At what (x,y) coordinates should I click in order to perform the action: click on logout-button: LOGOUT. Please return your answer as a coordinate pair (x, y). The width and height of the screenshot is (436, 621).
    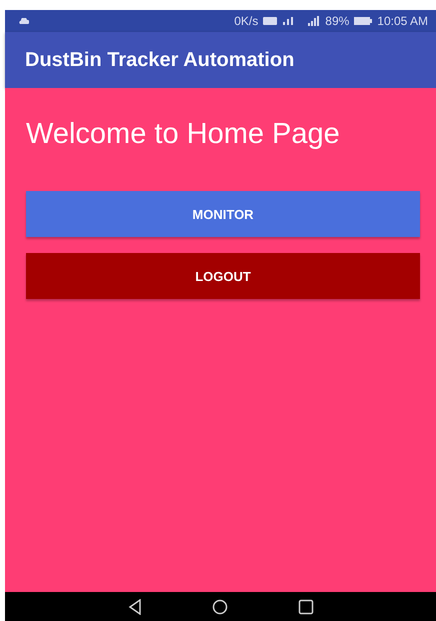
    Looking at the image, I should click on (223, 276).